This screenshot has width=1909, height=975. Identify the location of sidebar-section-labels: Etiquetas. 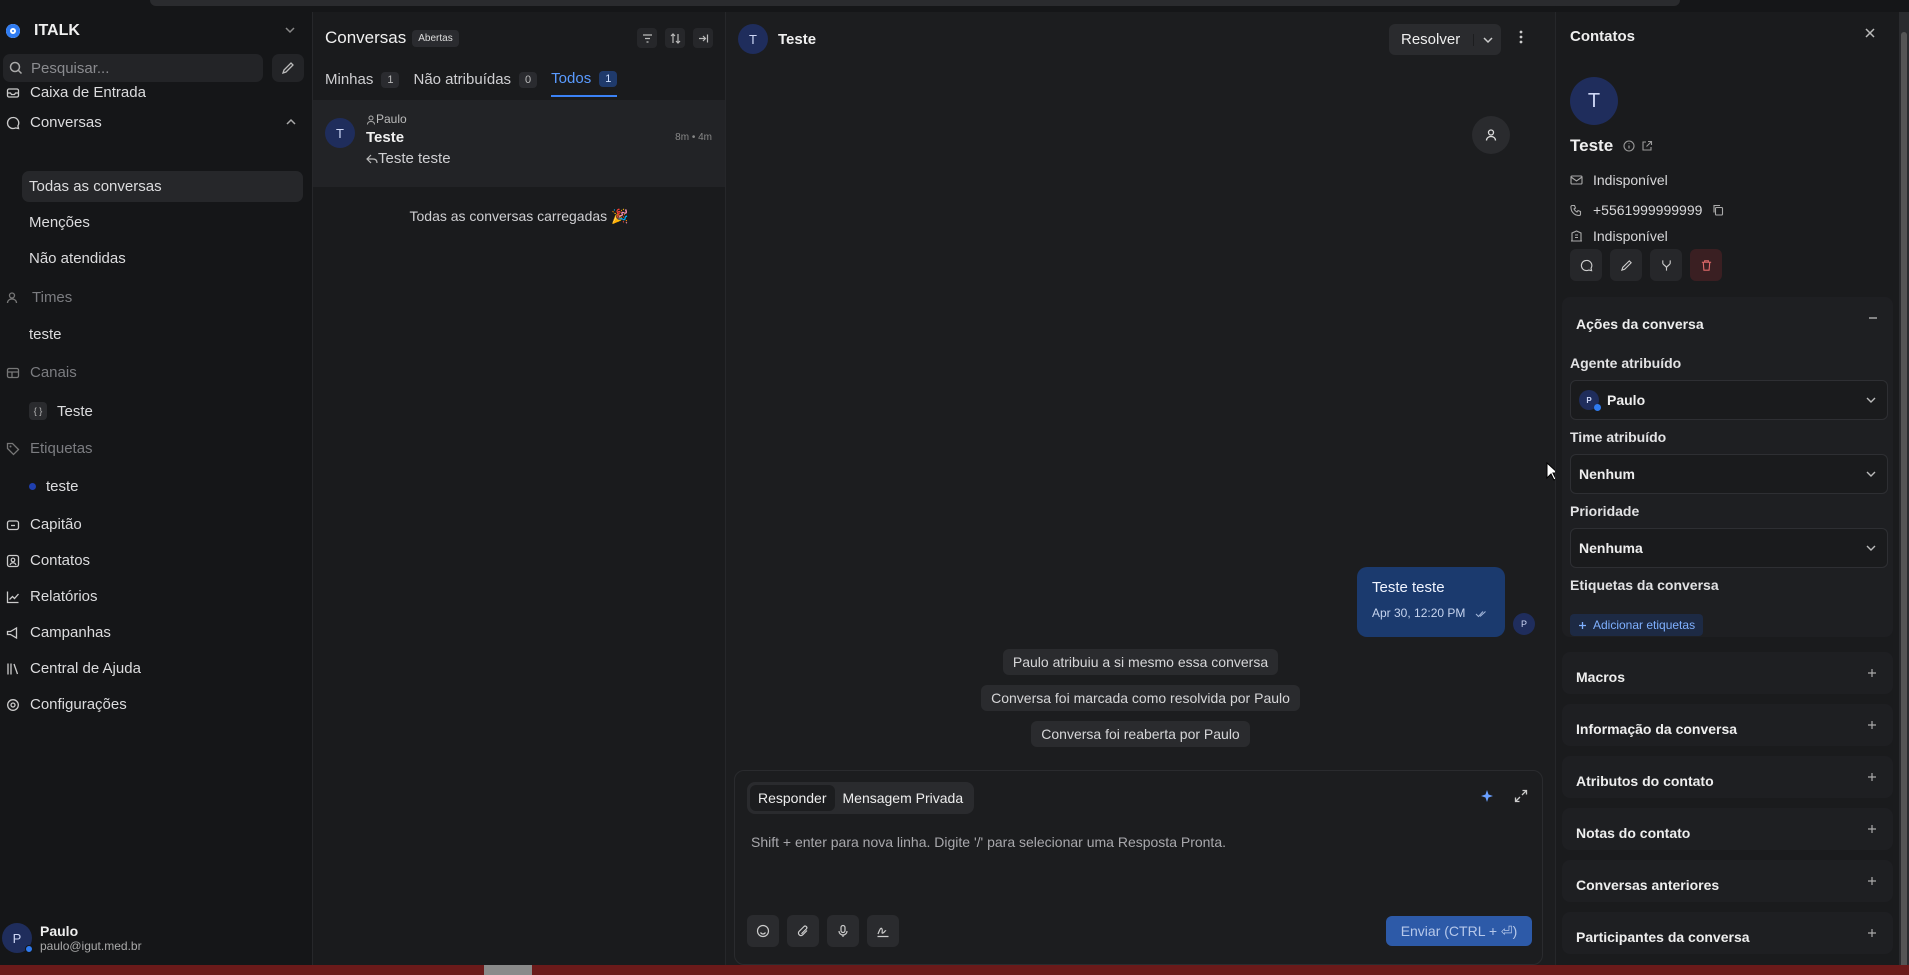
(49, 448).